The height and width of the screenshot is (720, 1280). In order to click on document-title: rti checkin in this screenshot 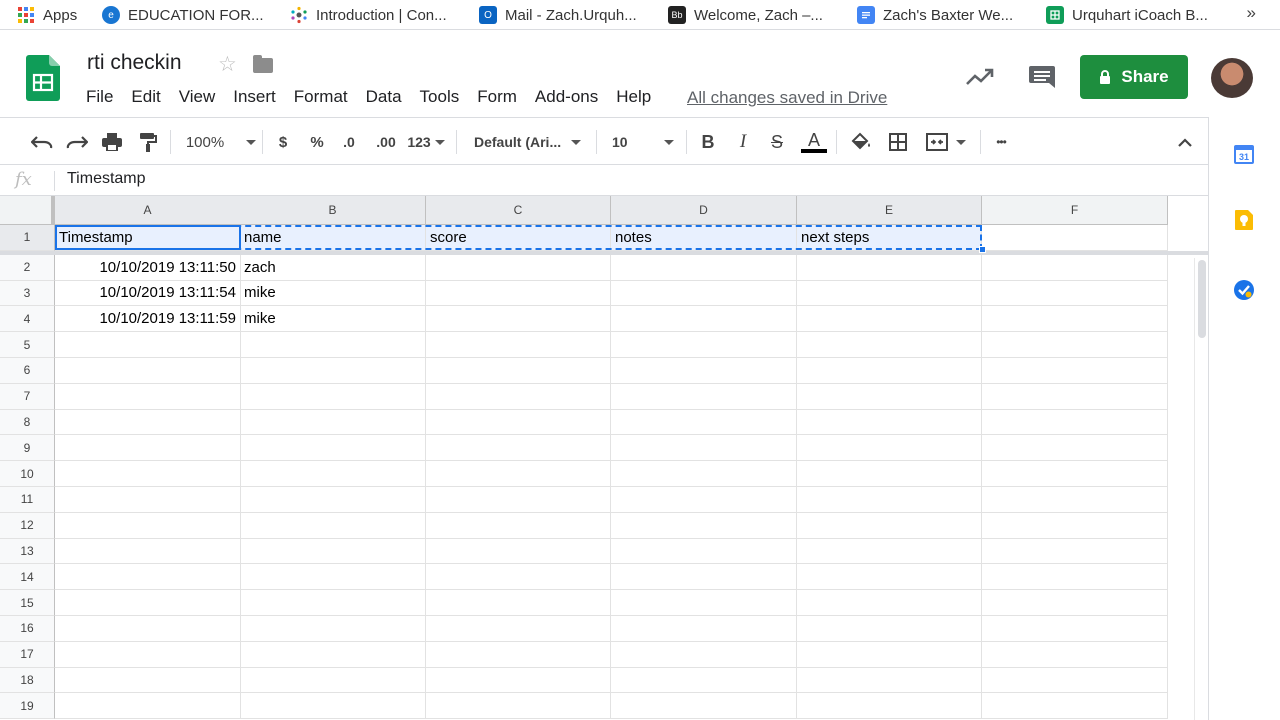, I will do `click(134, 63)`.